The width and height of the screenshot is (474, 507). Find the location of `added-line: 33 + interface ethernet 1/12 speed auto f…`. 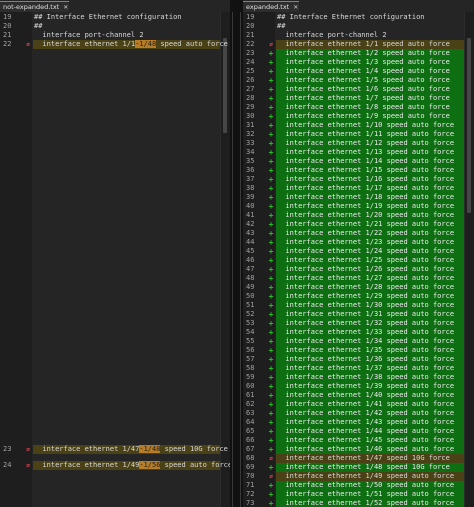

added-line: 33 + interface ethernet 1/12 speed auto f… is located at coordinates (353, 143).